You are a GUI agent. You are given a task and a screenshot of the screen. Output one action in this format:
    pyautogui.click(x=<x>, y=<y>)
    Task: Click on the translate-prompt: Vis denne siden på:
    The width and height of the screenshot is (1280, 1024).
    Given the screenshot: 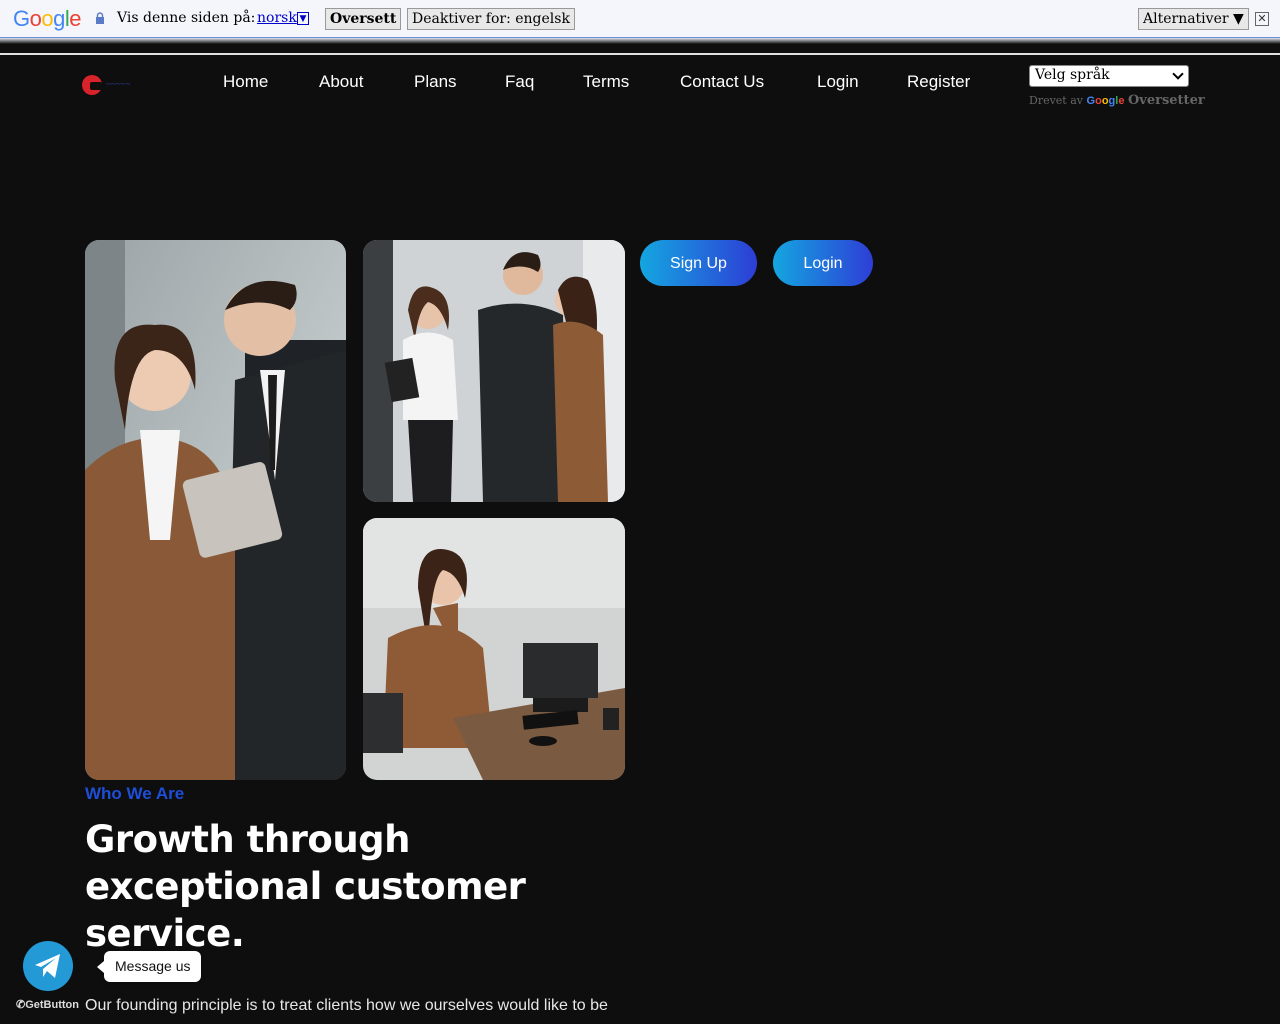 What is the action you would take?
    pyautogui.click(x=186, y=18)
    